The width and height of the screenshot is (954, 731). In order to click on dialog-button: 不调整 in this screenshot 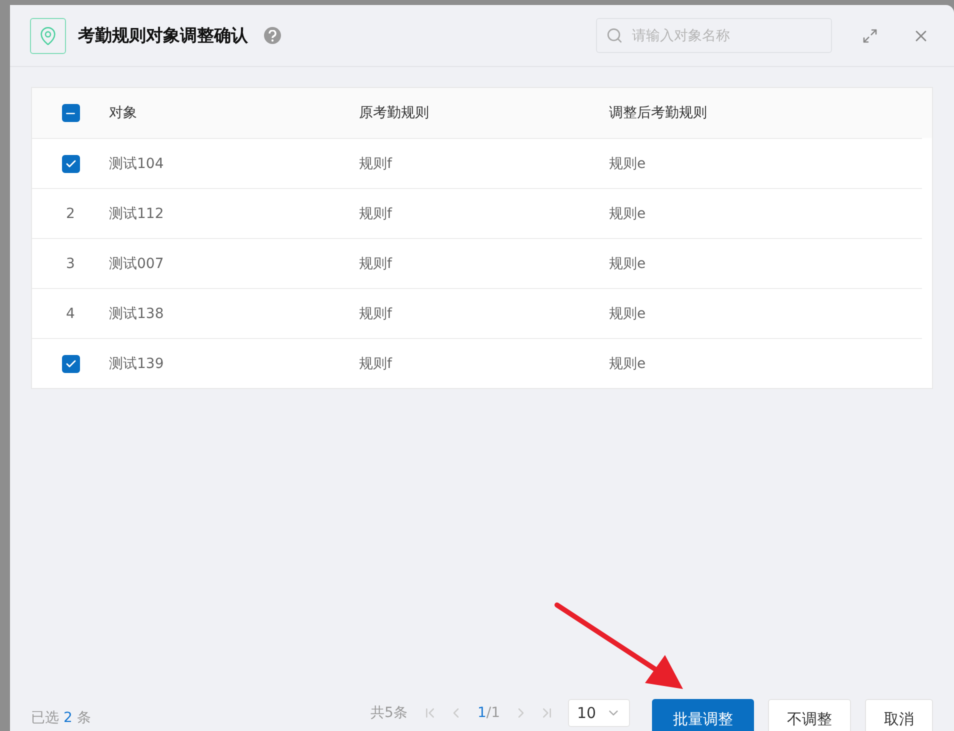, I will do `click(809, 715)`.